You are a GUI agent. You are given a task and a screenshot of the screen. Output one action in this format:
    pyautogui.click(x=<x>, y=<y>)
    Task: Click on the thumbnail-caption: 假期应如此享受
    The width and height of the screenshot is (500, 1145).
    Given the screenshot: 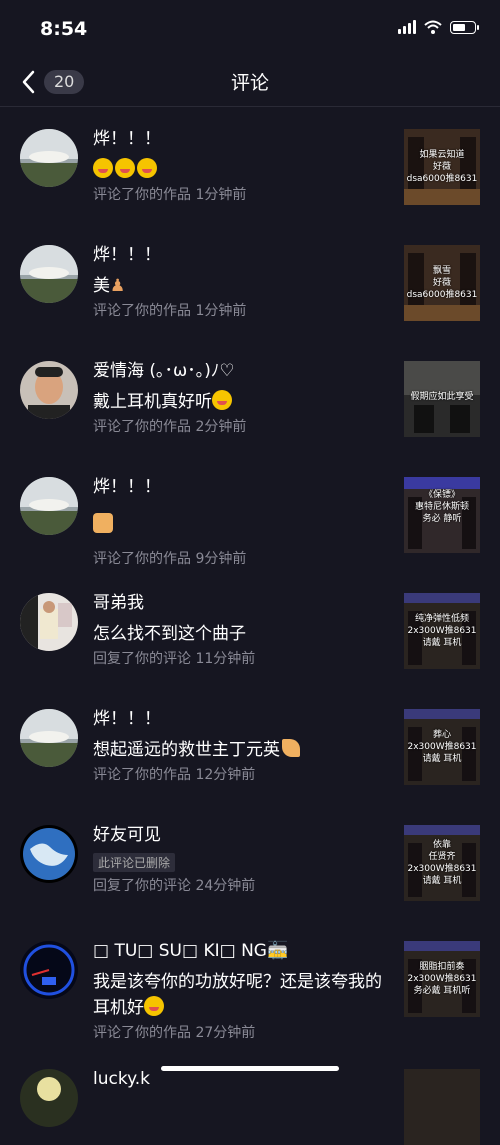 What is the action you would take?
    pyautogui.click(x=442, y=397)
    